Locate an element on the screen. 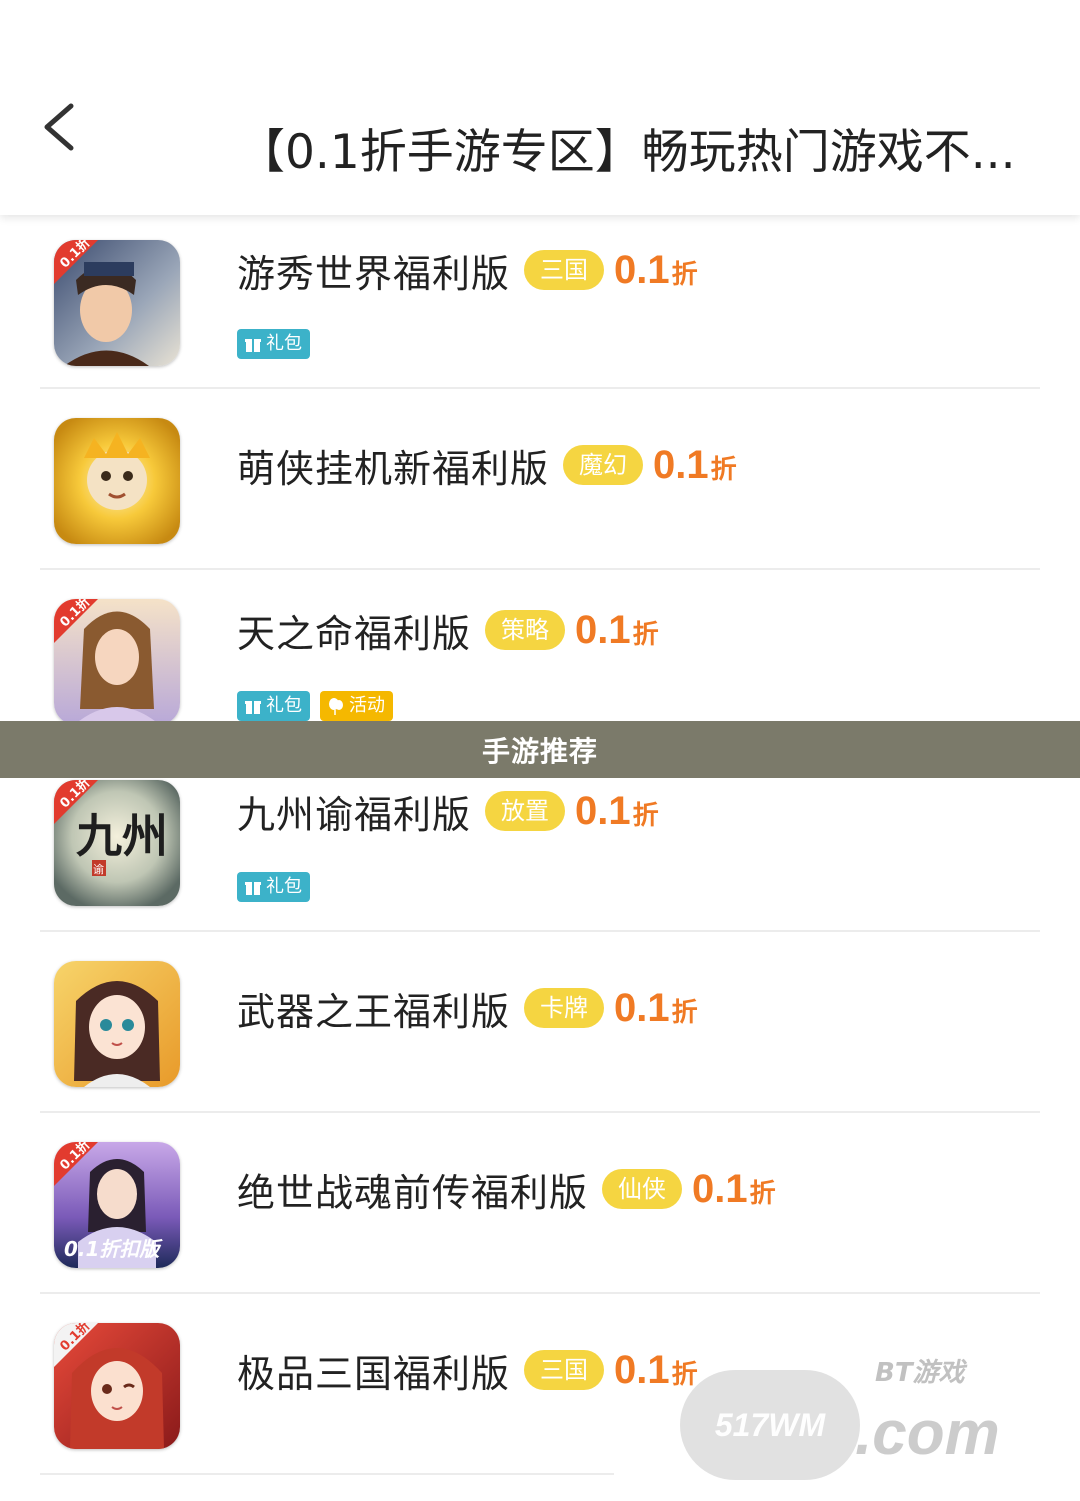  genre-tag: 仙侠 is located at coordinates (642, 1189).